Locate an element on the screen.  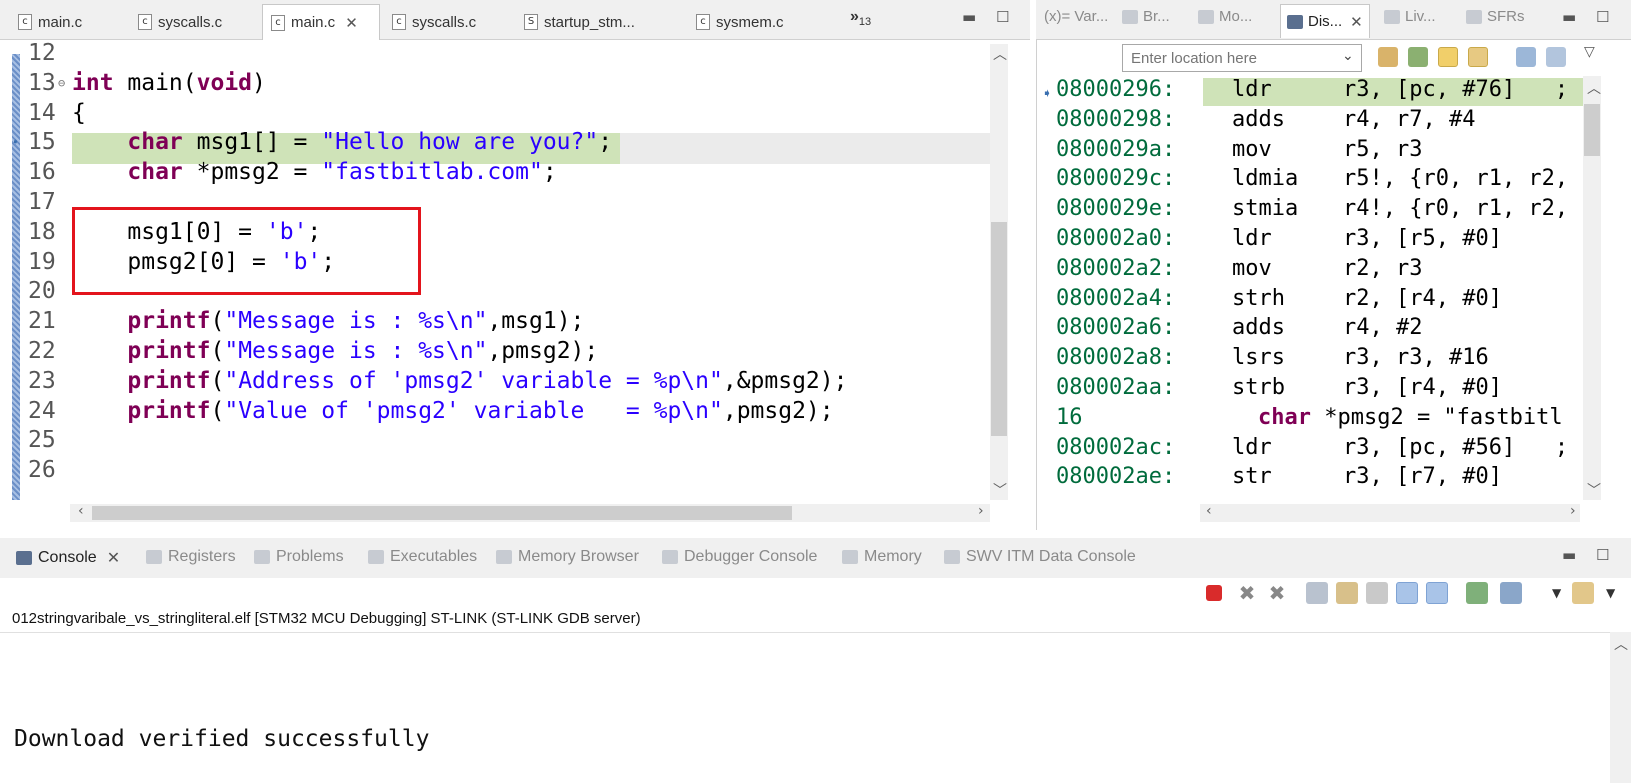
pin-console-icon is located at coordinates (1477, 593).